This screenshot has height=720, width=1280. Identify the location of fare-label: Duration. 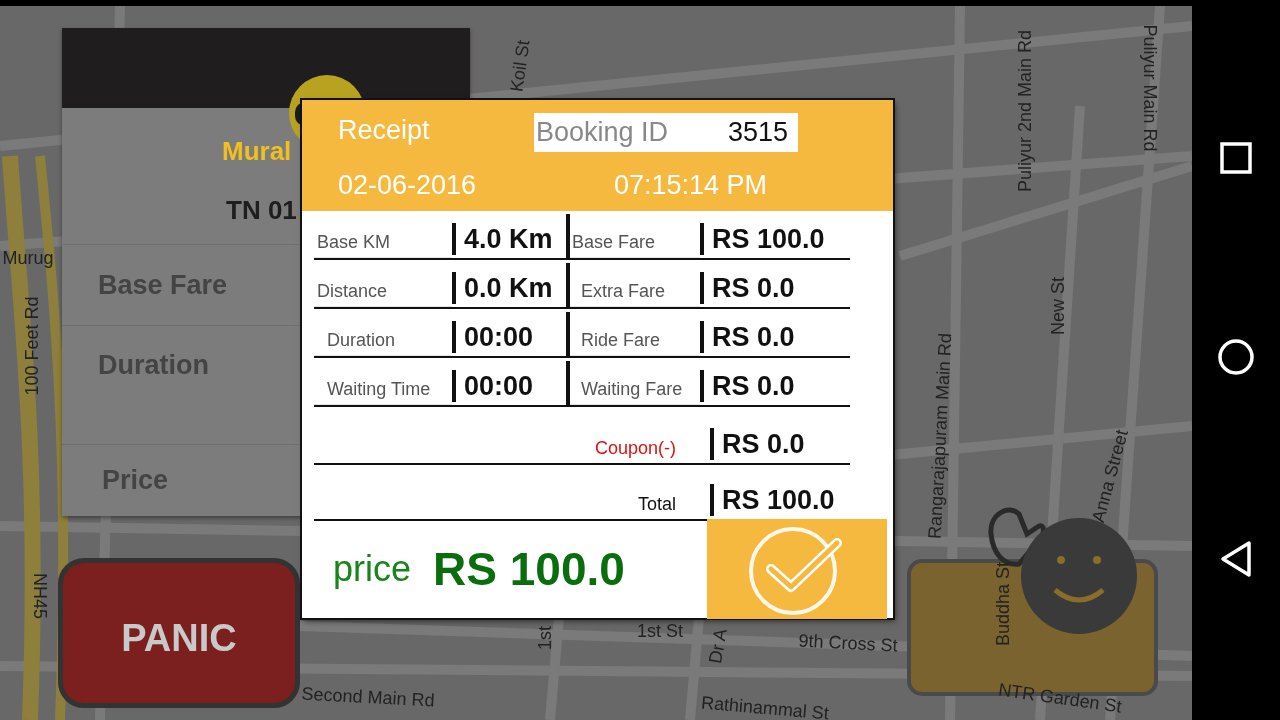
(383, 343).